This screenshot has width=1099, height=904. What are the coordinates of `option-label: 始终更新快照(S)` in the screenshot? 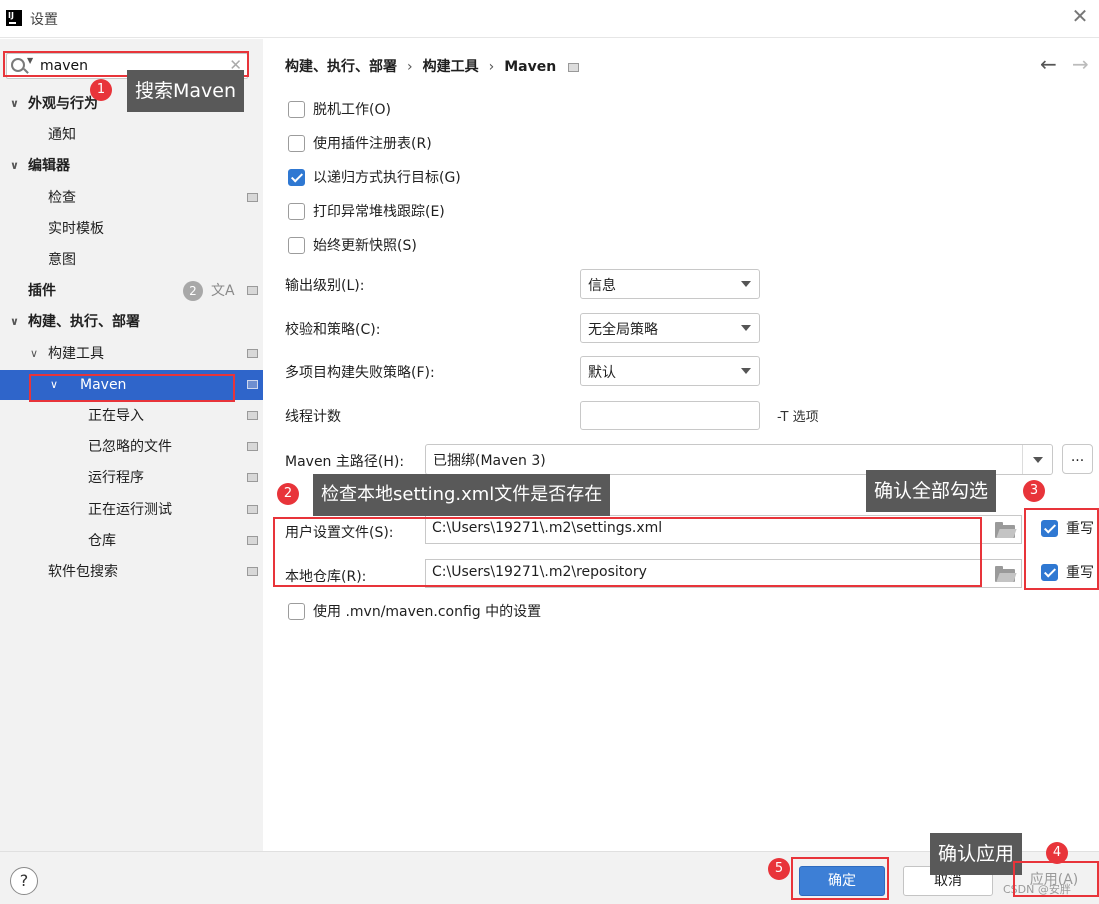 It's located at (365, 246).